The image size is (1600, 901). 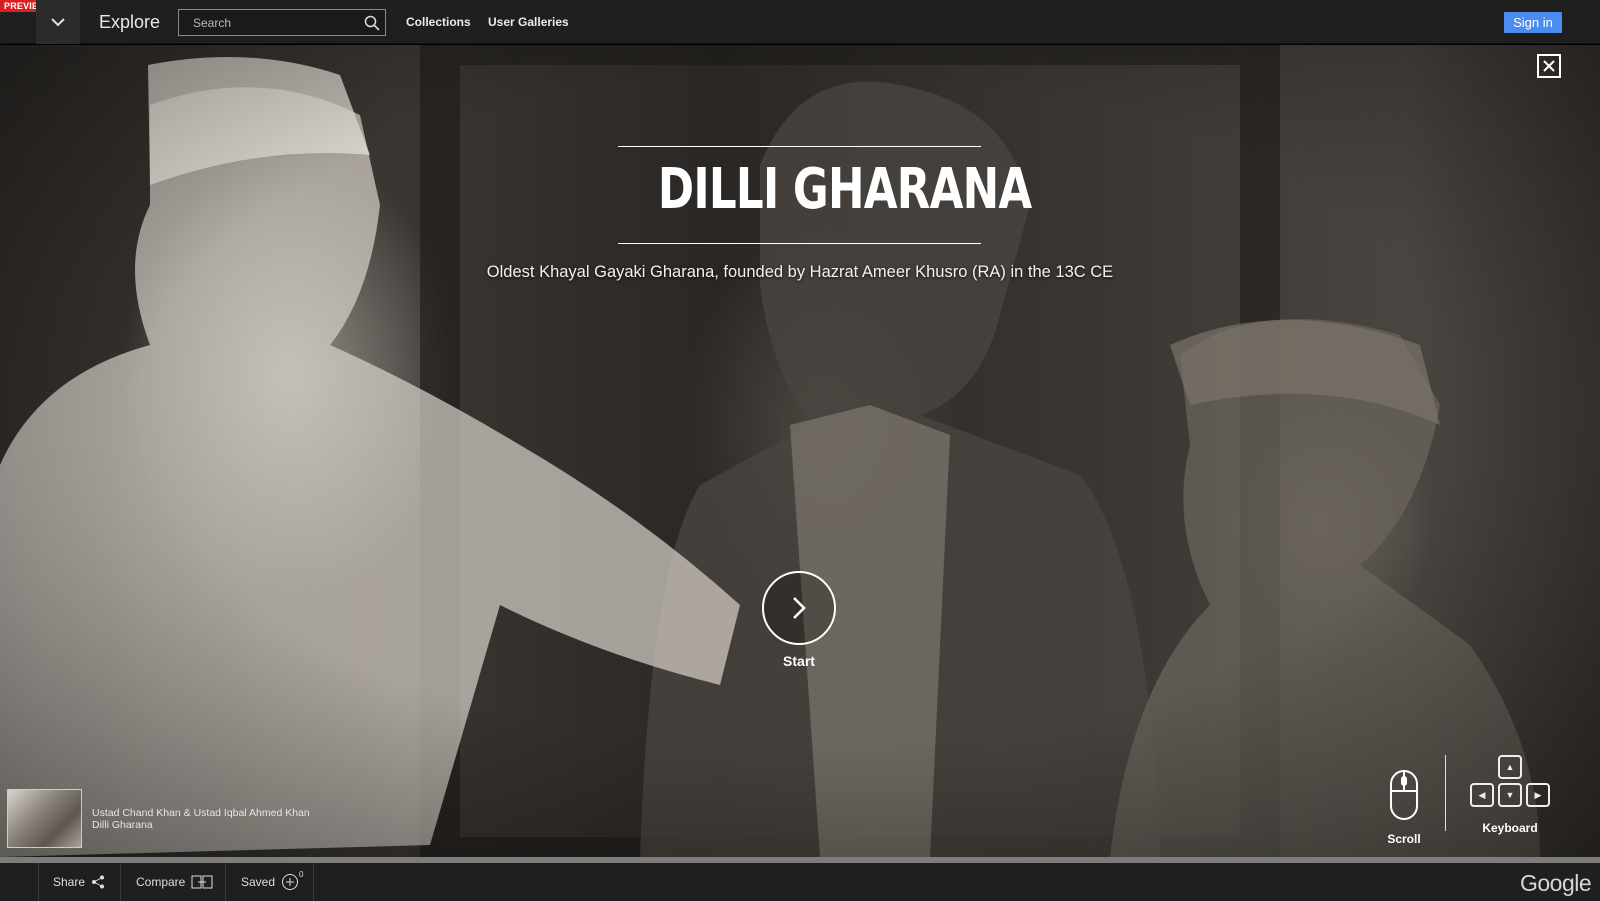 I want to click on share-label: Share, so click(x=69, y=882).